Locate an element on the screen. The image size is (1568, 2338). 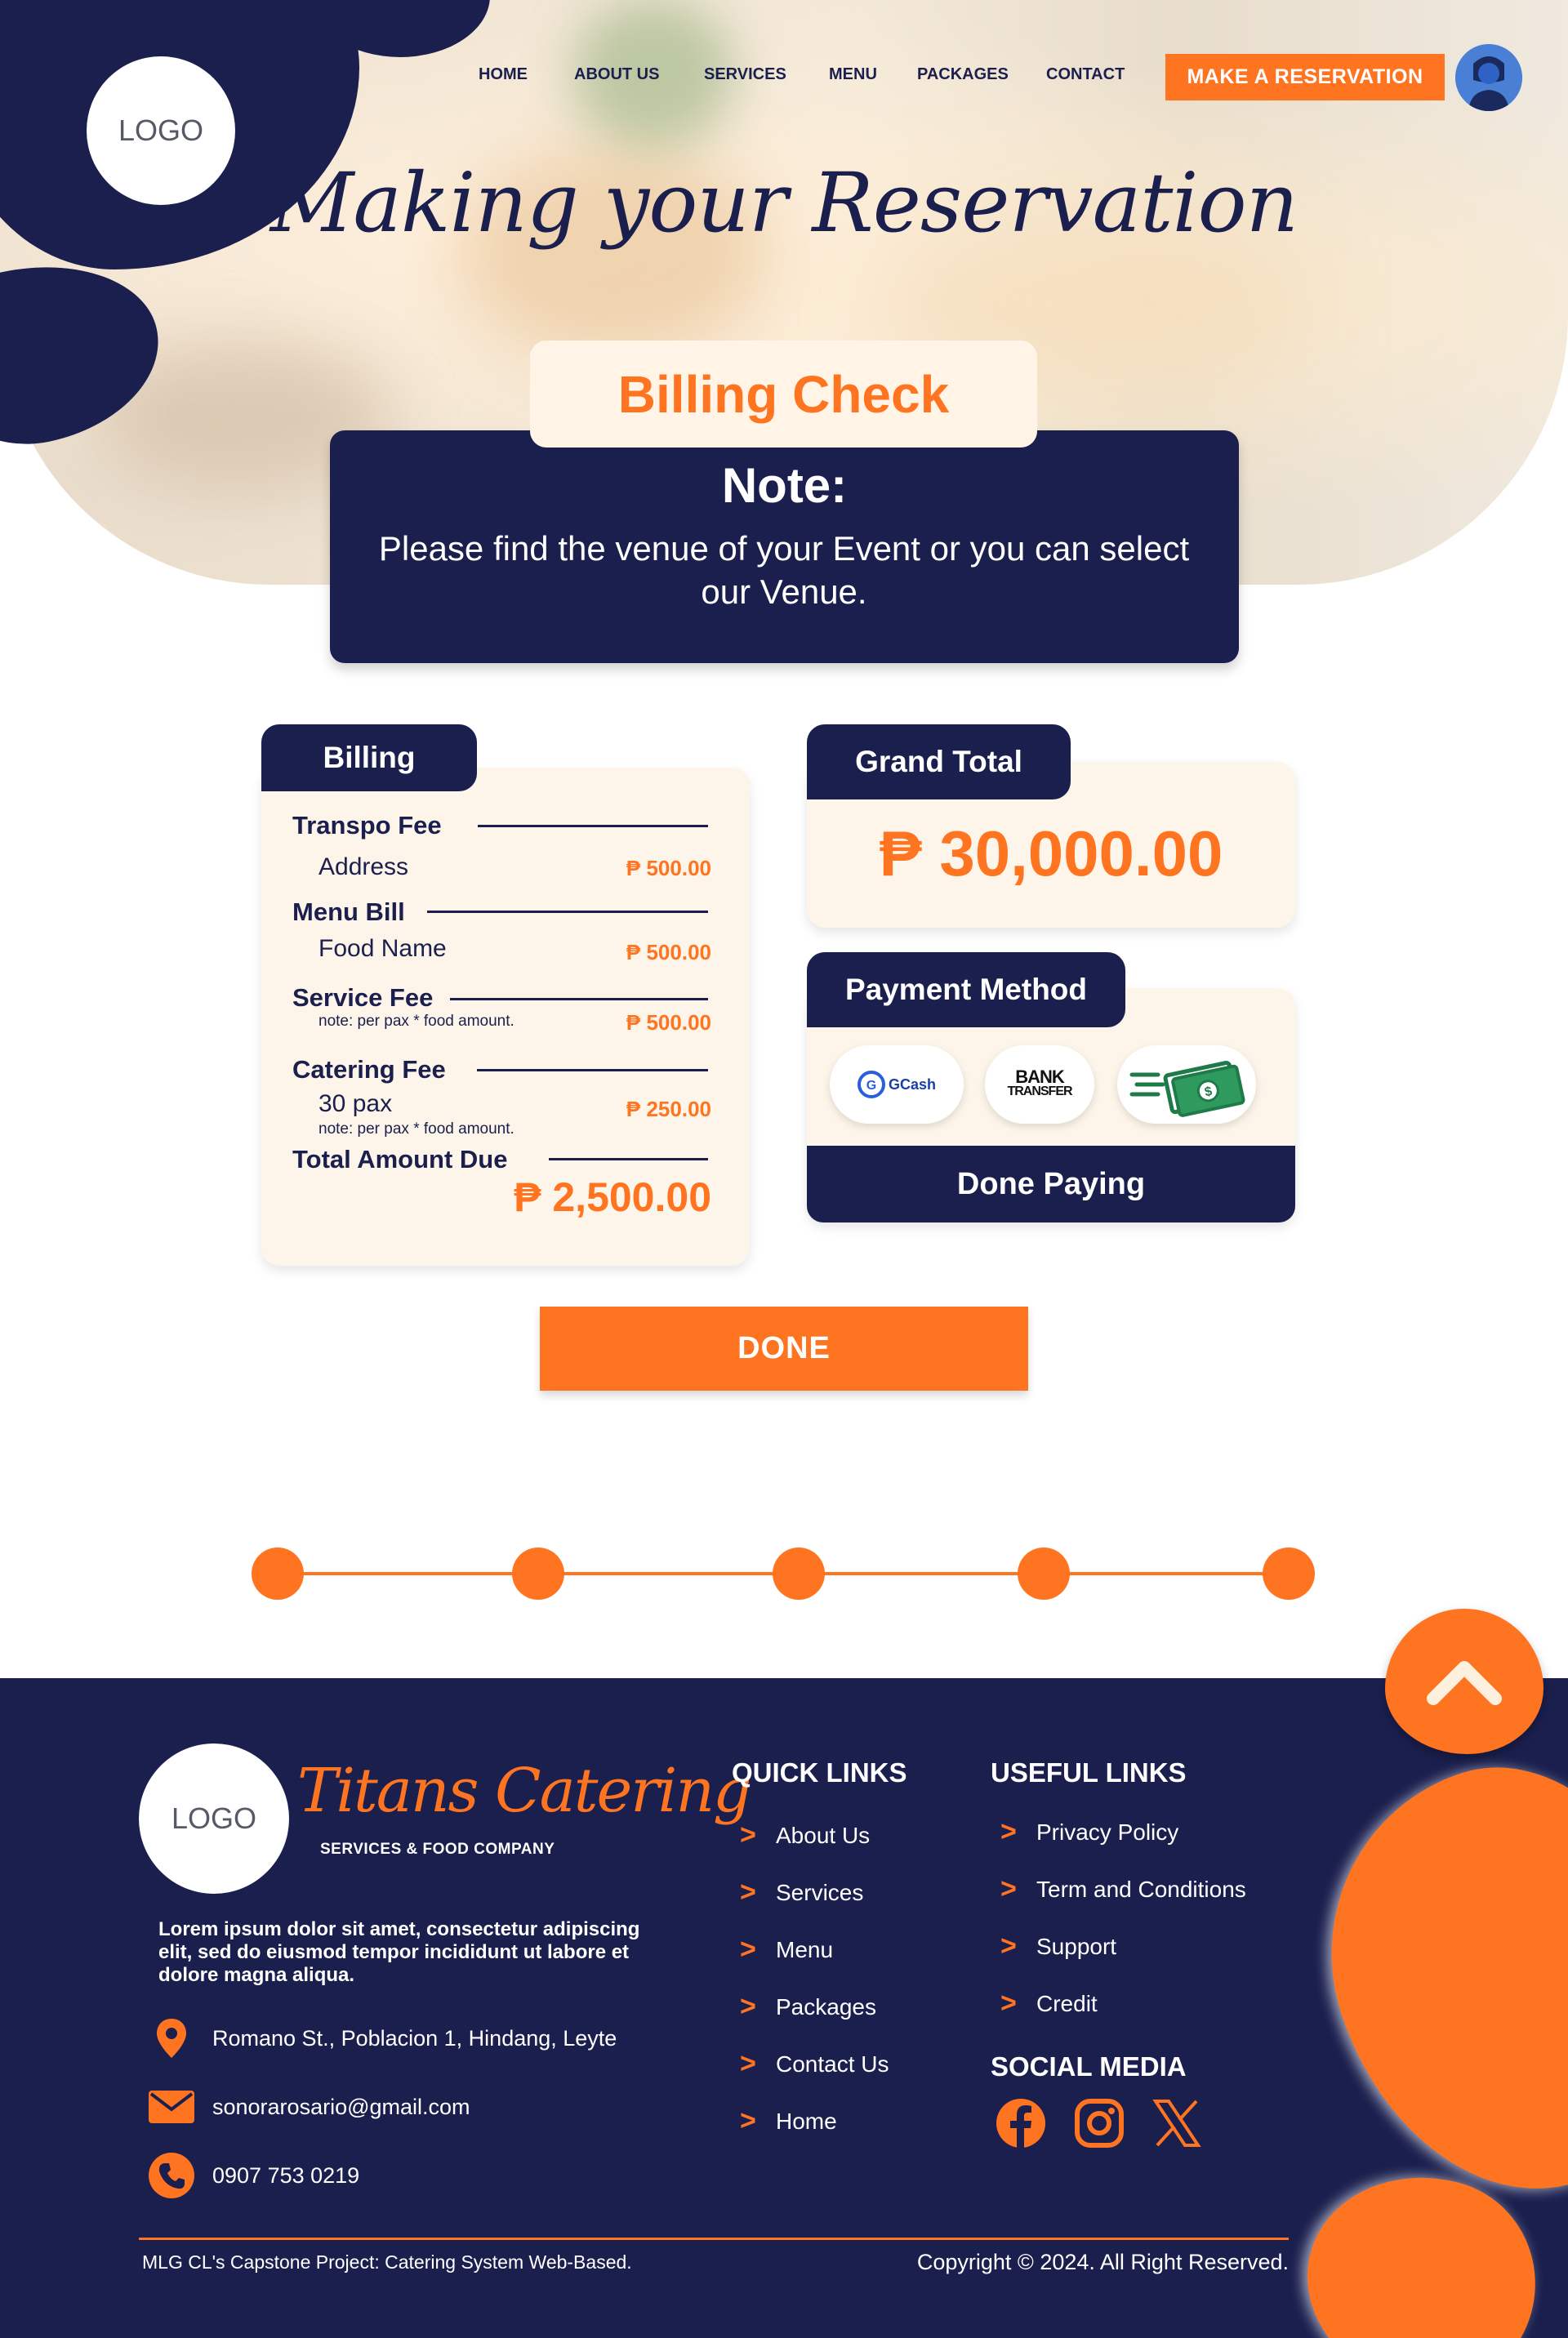
service-note: note: per pax * food amount. is located at coordinates (416, 1021).